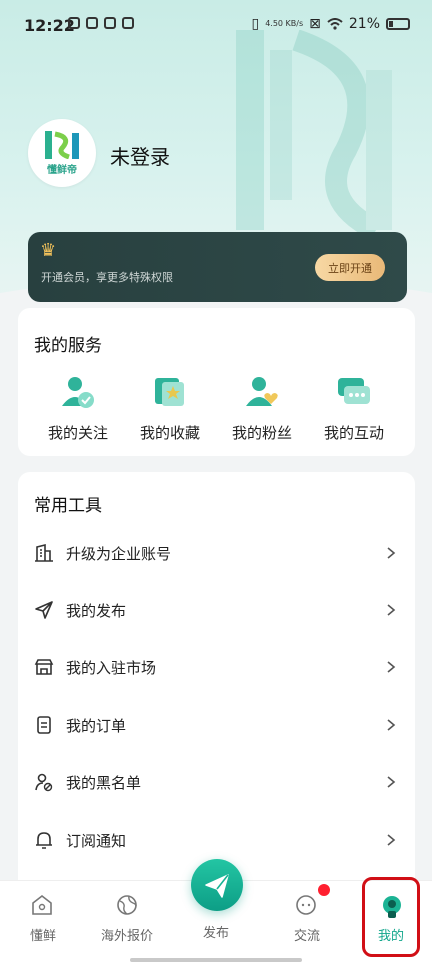 This screenshot has height=964, width=432. I want to click on active-tab-highlight, so click(391, 917).